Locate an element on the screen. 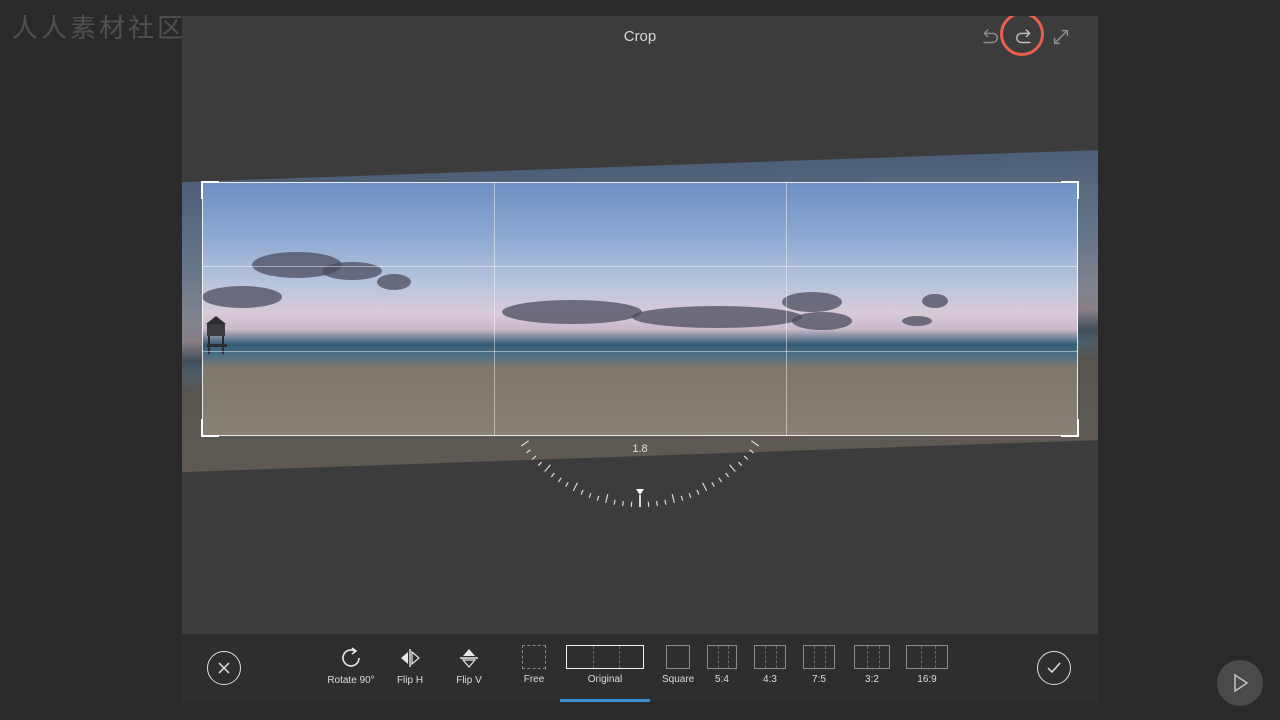 The width and height of the screenshot is (1280, 720). watermark-text: 人人素材社区 is located at coordinates (99, 29).